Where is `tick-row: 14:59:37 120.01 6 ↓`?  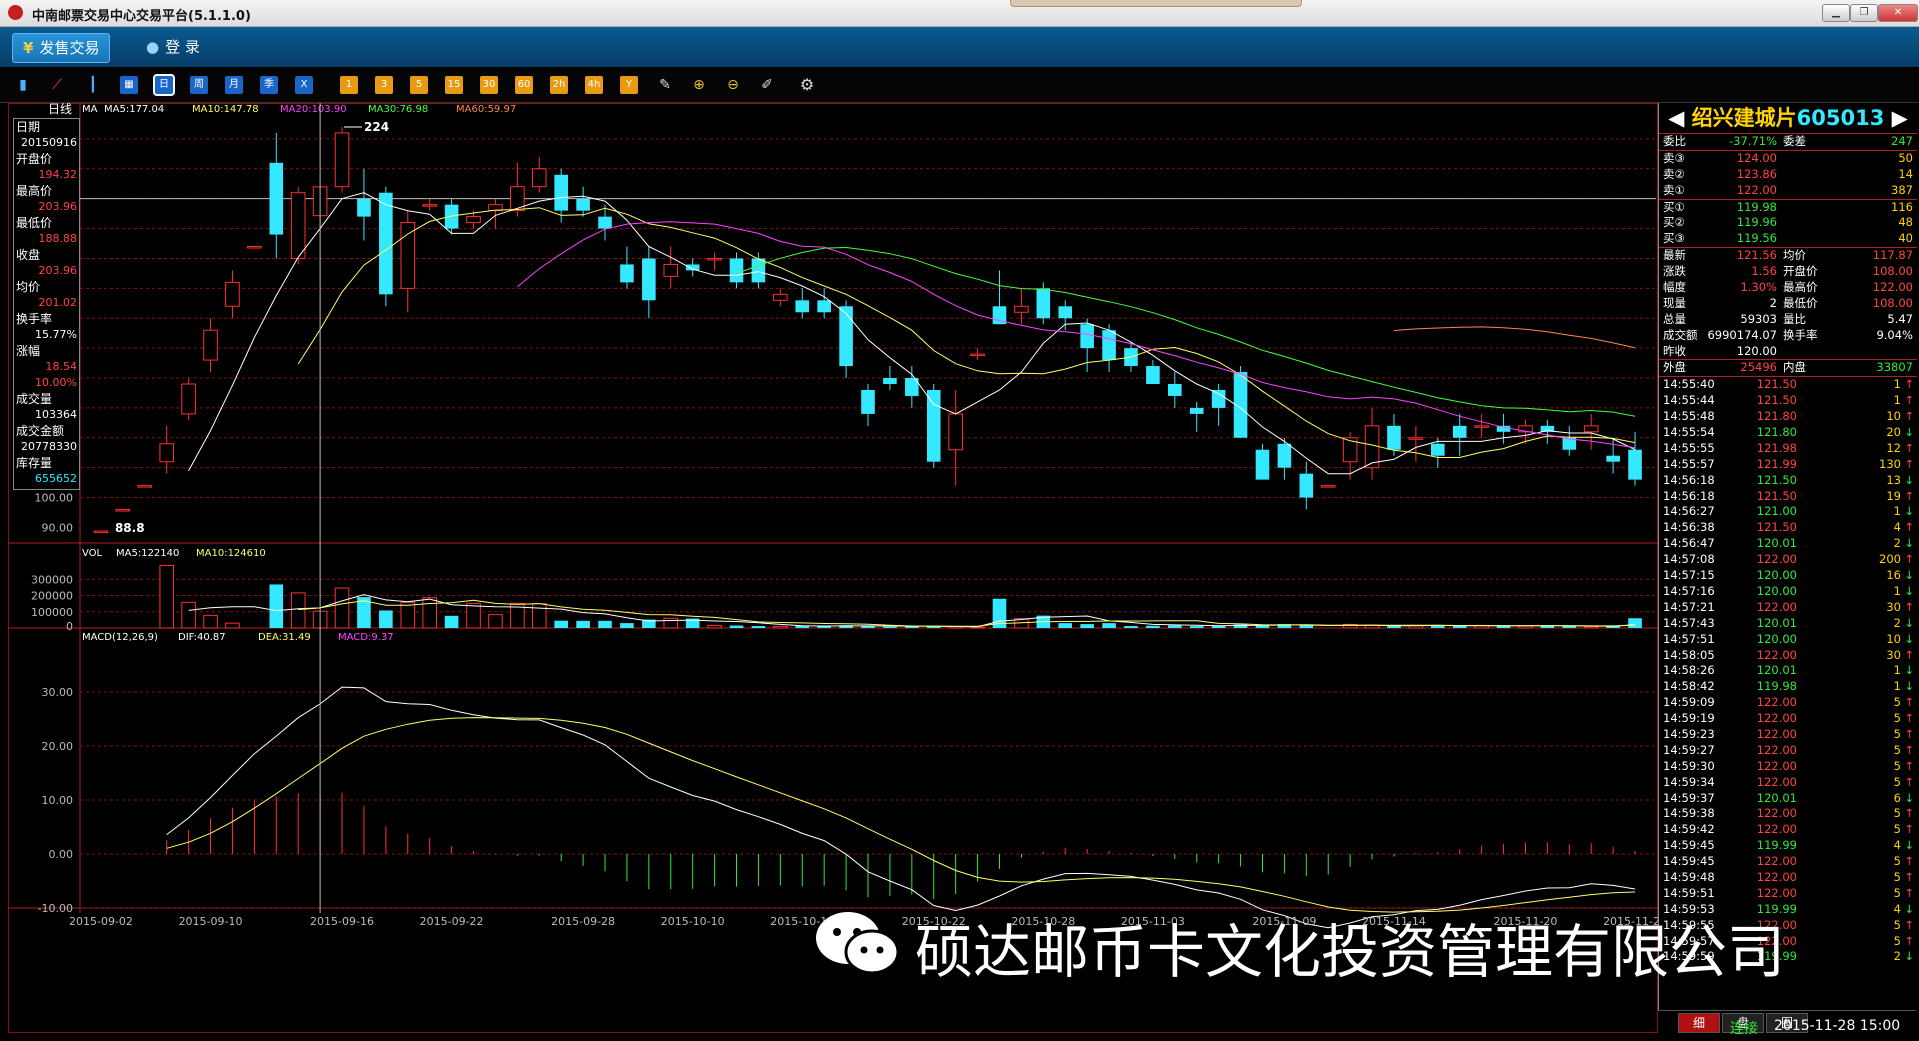 tick-row: 14:59:37 120.01 6 ↓ is located at coordinates (1788, 799).